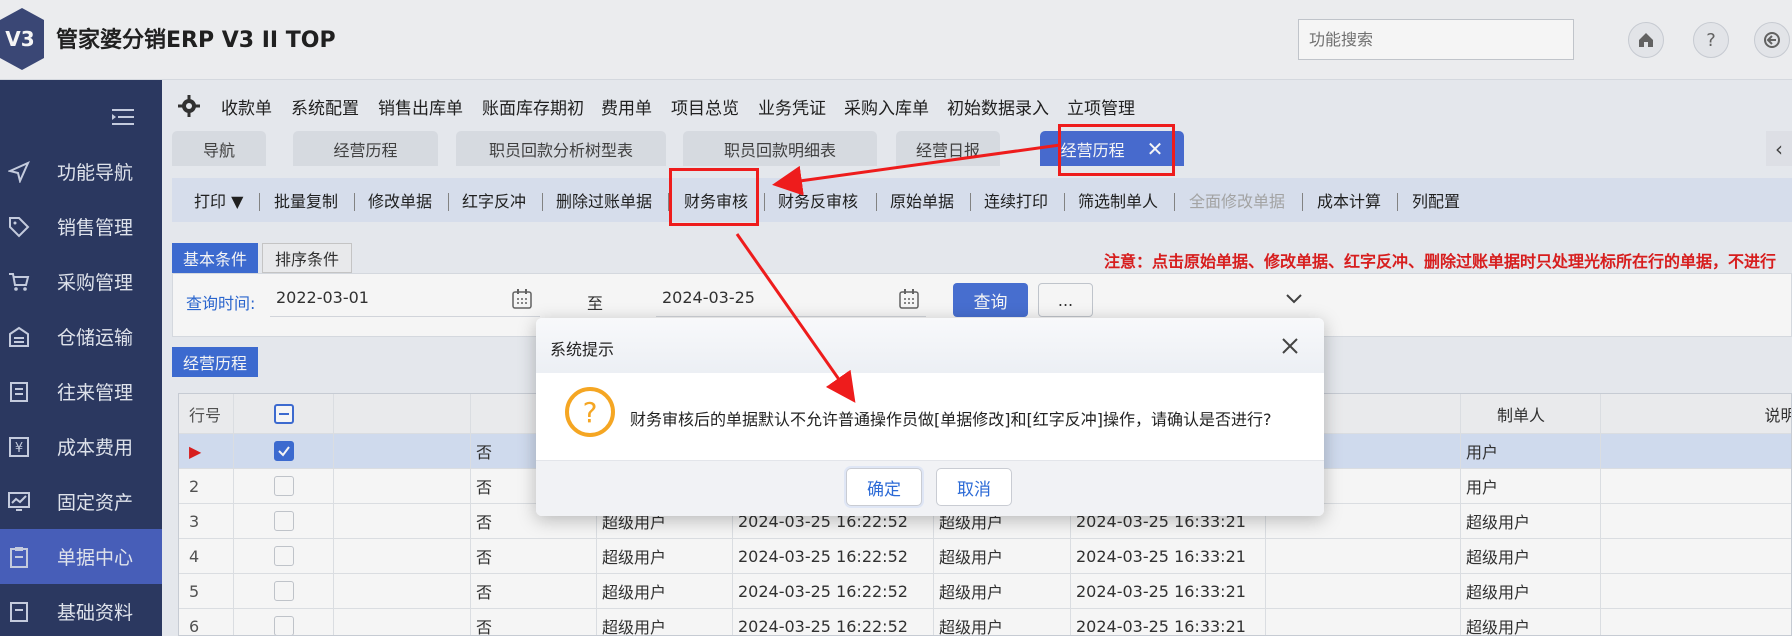  I want to click on dialog-footer, so click(930, 488).